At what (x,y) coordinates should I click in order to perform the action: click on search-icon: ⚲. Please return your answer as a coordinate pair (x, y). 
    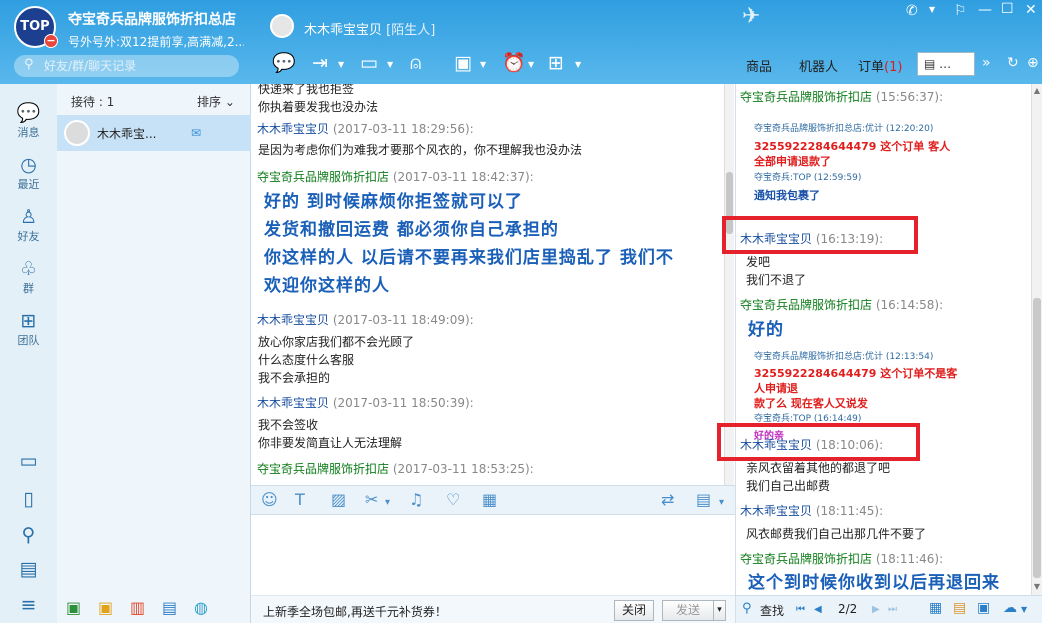
    Looking at the image, I should click on (747, 608).